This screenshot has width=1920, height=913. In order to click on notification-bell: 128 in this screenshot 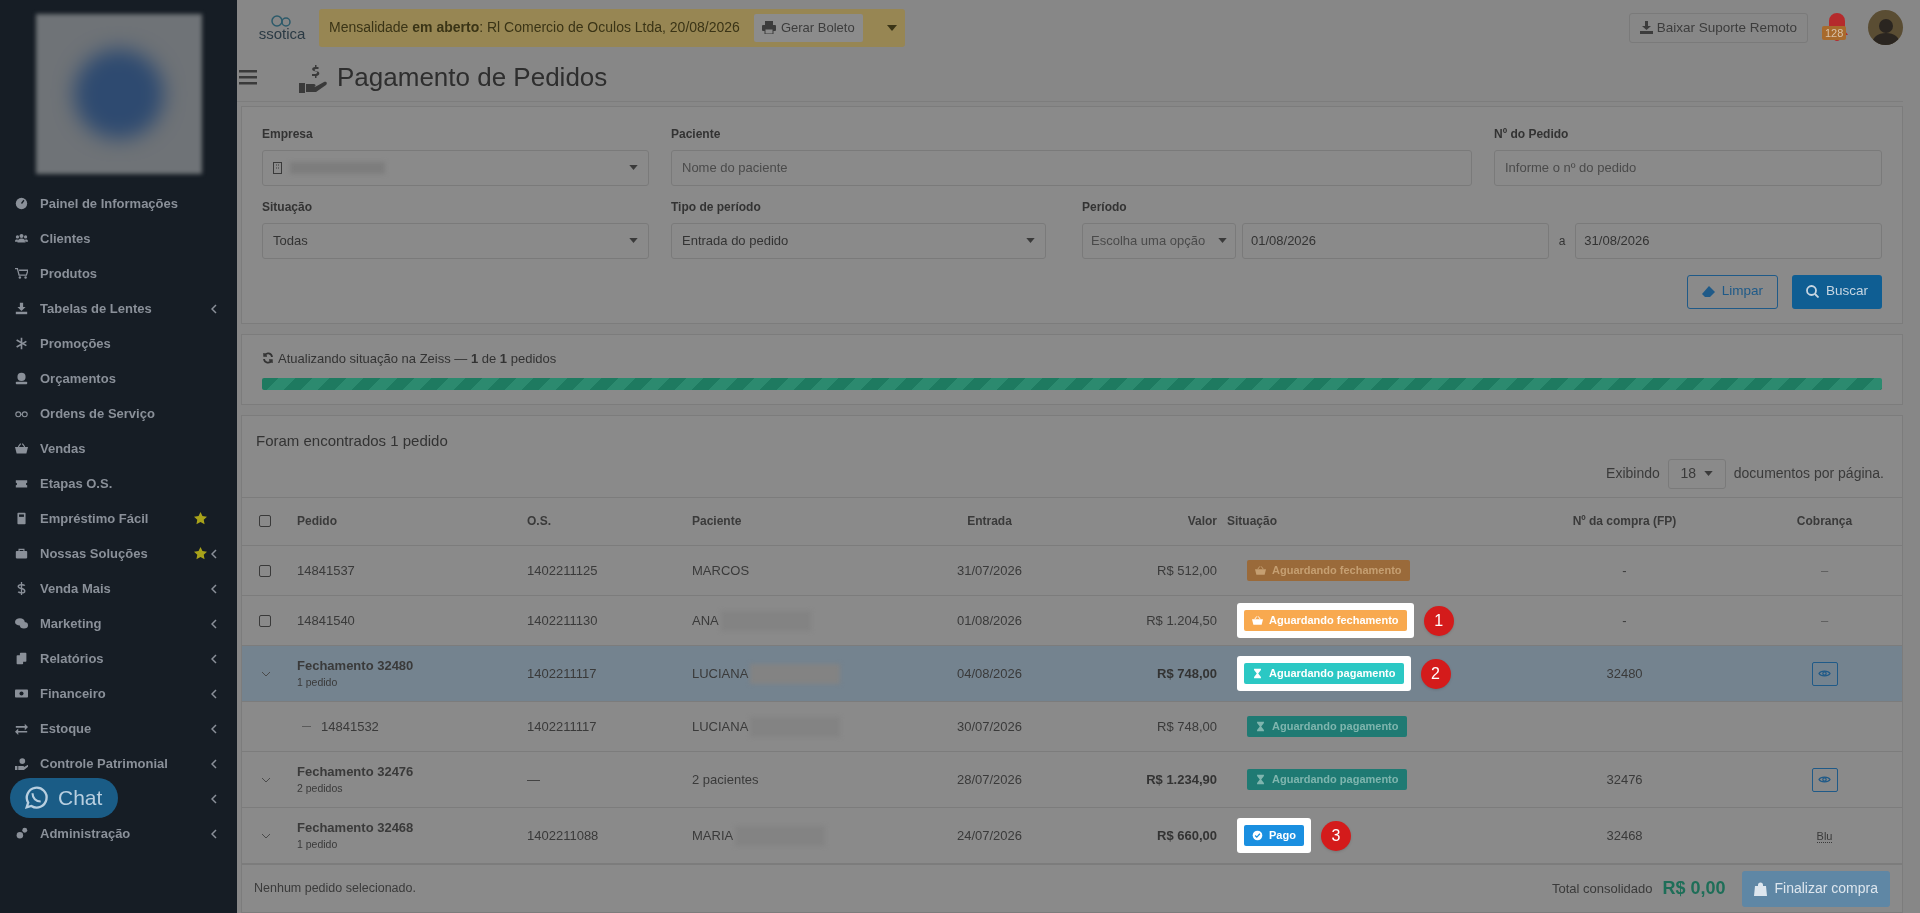, I will do `click(1837, 27)`.